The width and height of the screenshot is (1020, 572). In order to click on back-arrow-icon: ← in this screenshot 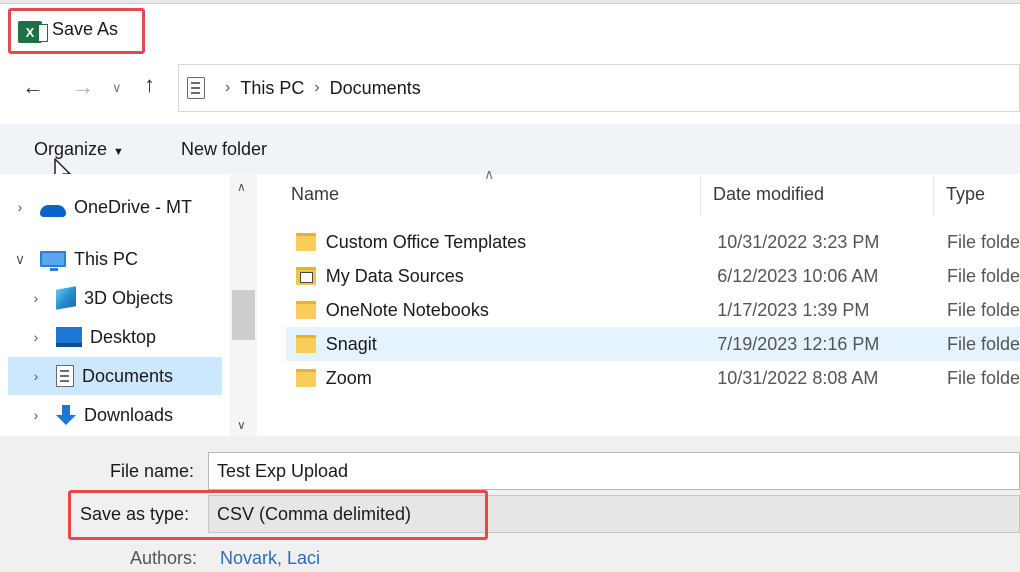, I will do `click(33, 87)`.